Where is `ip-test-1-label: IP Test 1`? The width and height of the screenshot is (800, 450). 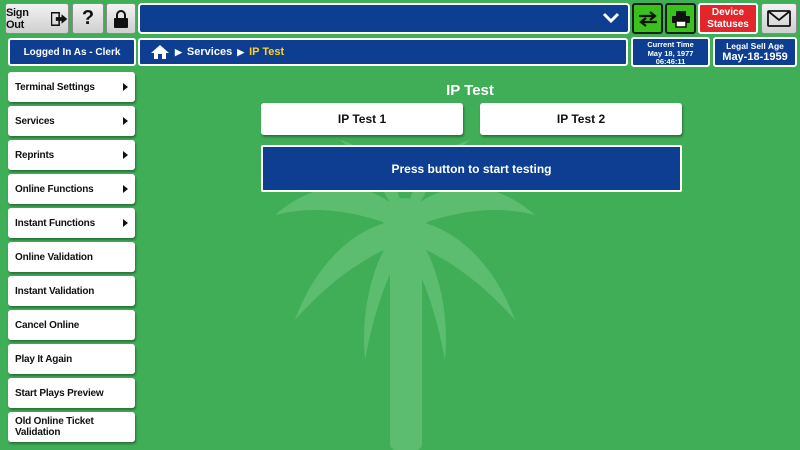 ip-test-1-label: IP Test 1 is located at coordinates (362, 119).